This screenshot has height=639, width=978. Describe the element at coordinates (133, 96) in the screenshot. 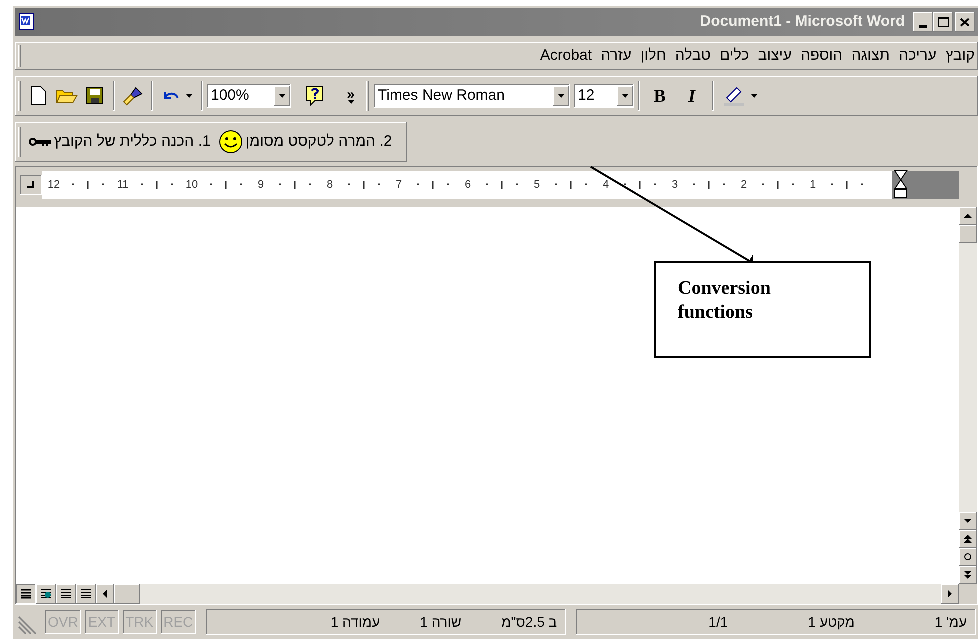

I see `paintbrush-icon` at that location.